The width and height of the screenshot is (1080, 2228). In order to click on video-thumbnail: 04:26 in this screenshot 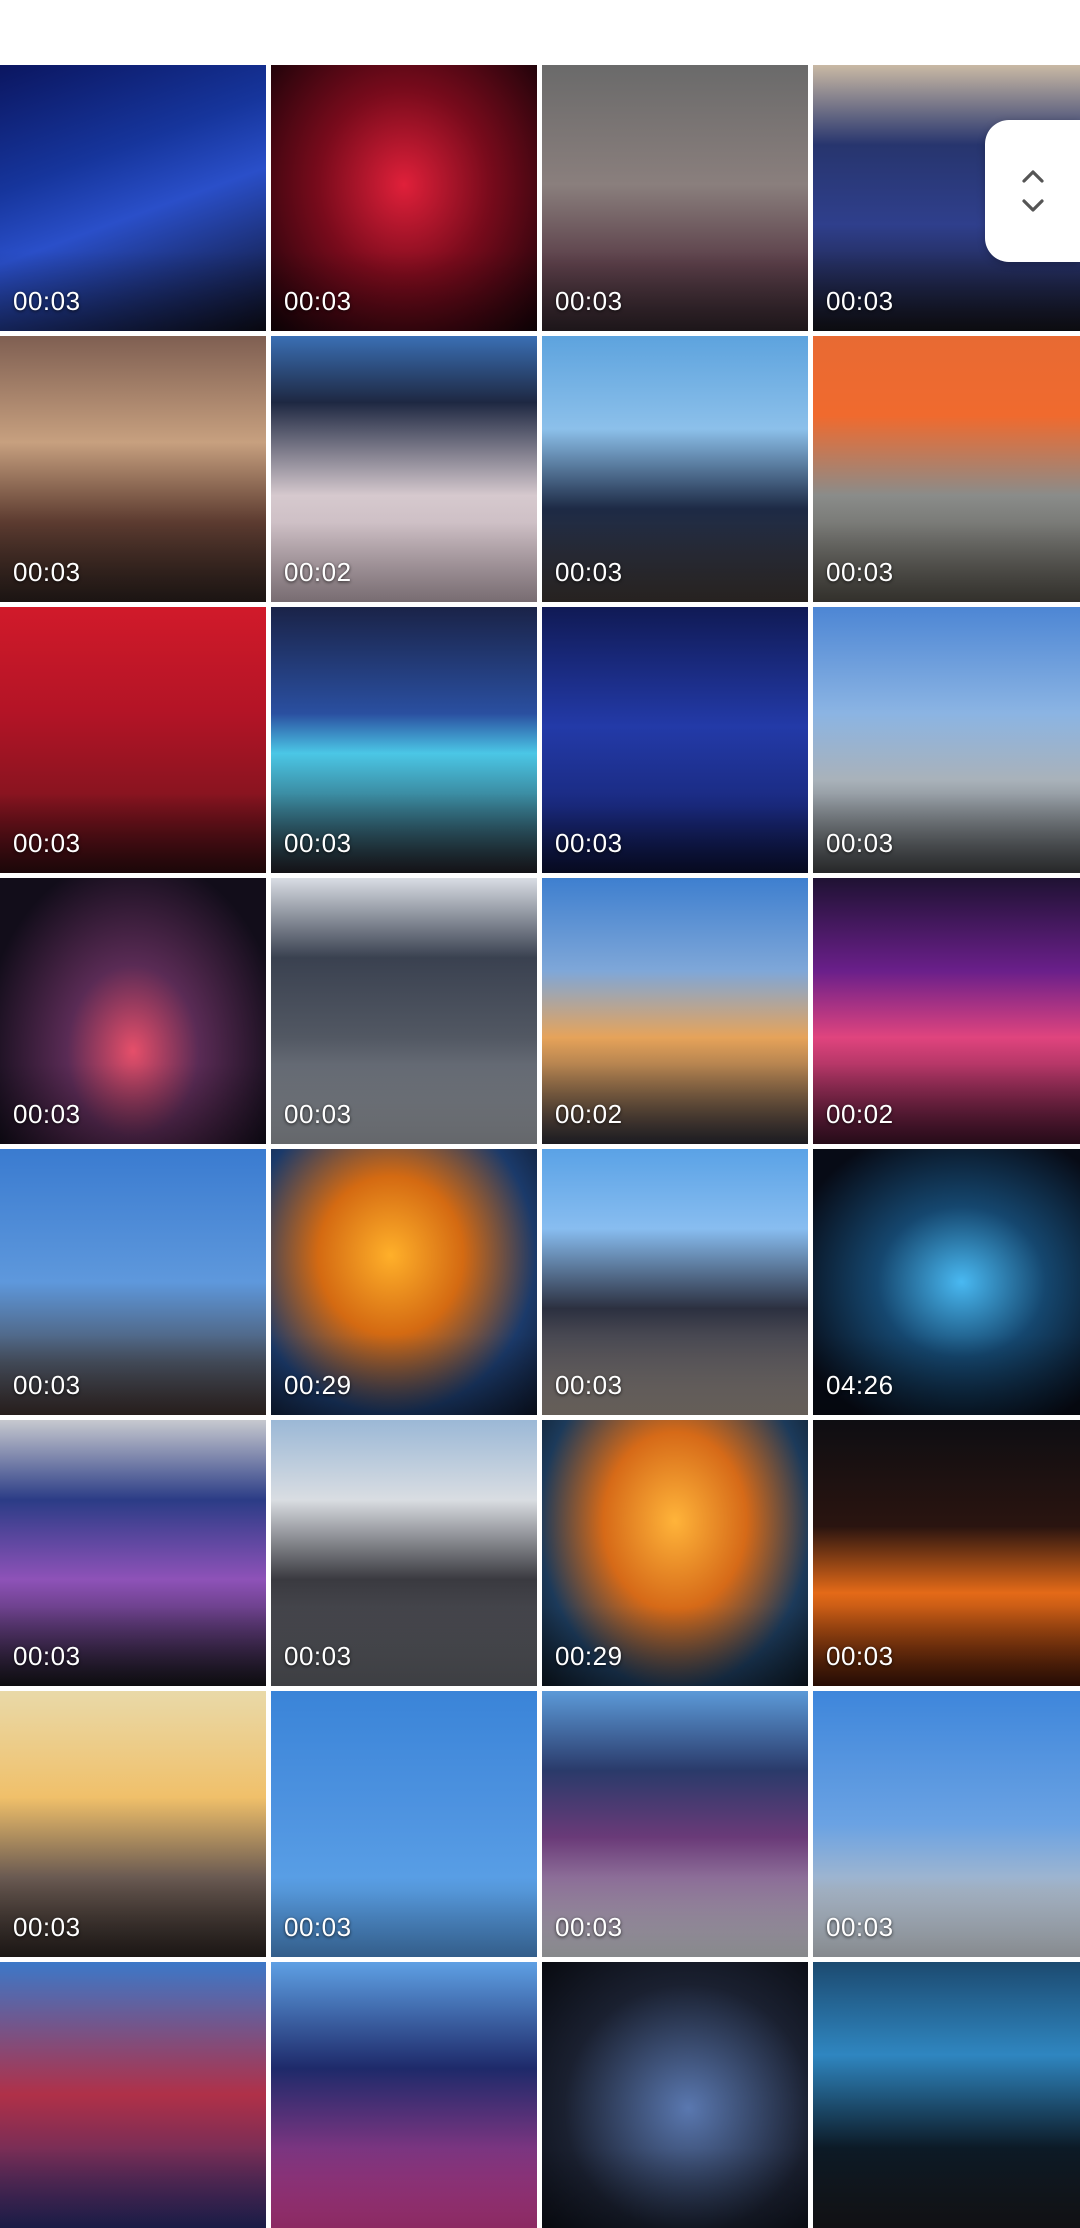, I will do `click(946, 1282)`.